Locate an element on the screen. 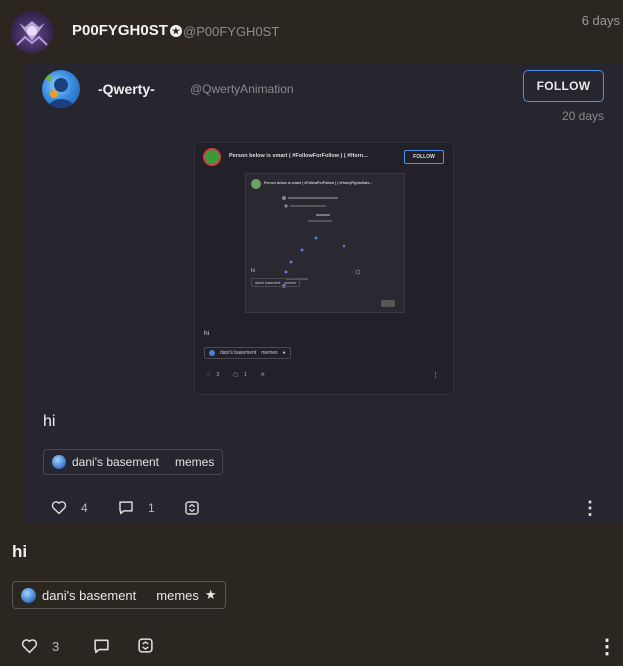 The image size is (623, 666). outer-more-button: ⋮ is located at coordinates (607, 646).